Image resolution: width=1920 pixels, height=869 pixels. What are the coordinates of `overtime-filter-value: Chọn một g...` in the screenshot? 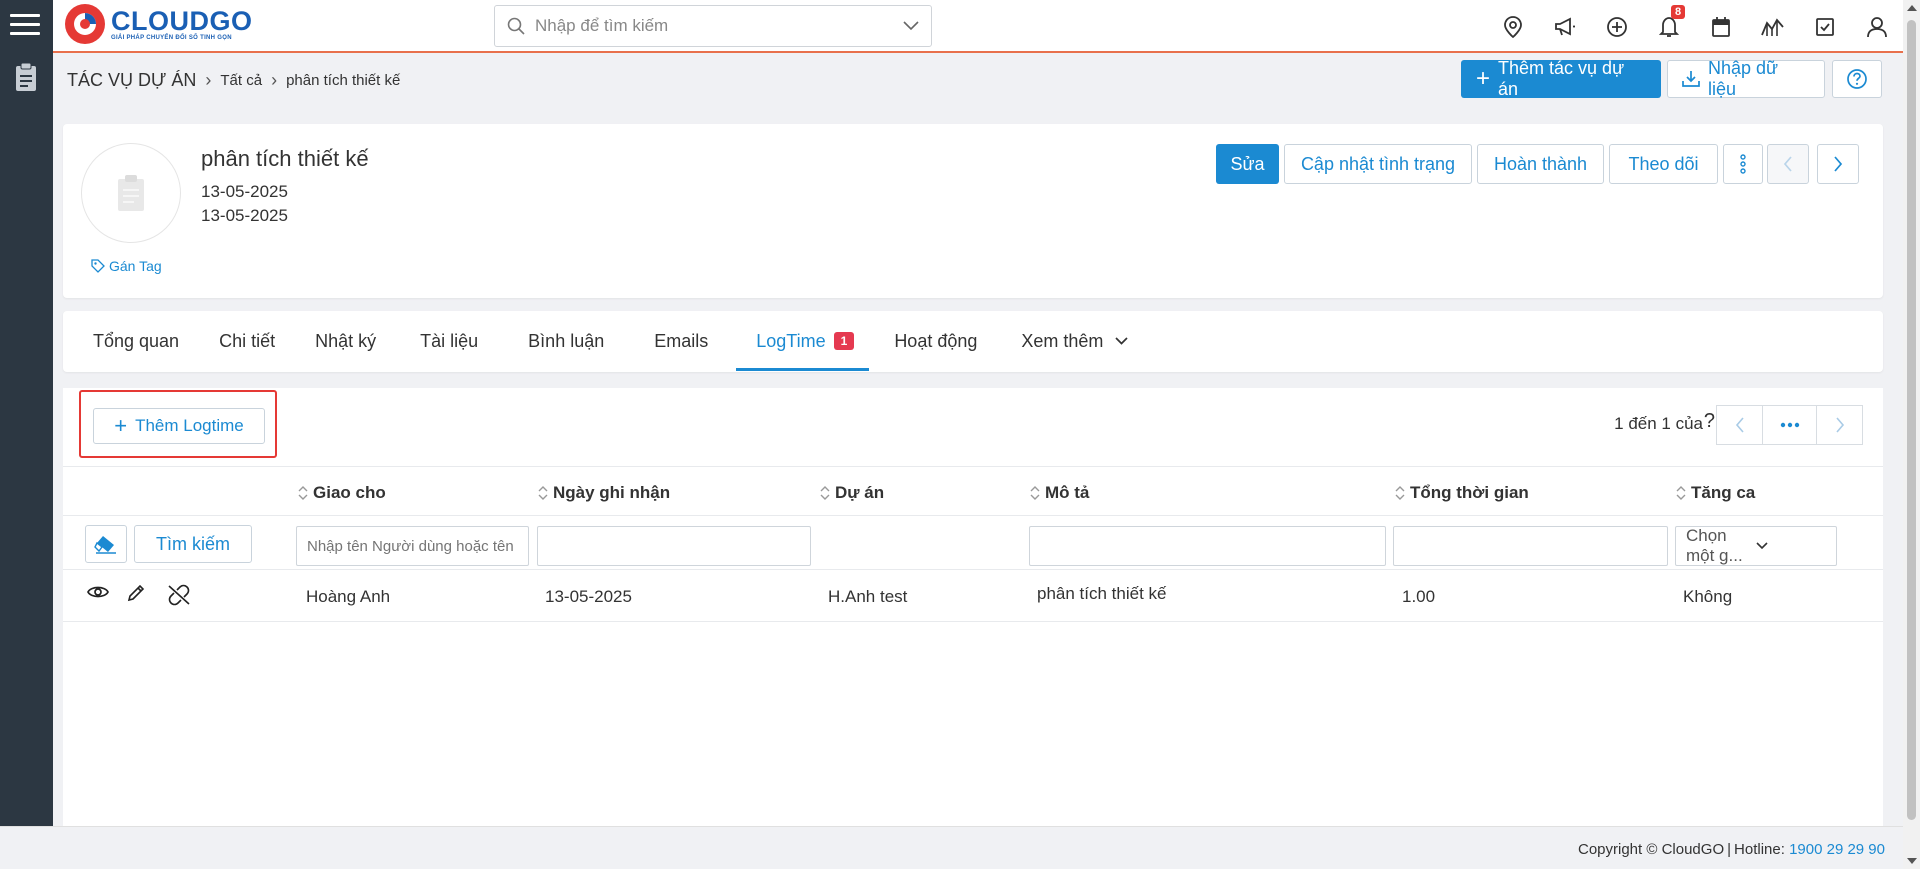 It's located at (1714, 545).